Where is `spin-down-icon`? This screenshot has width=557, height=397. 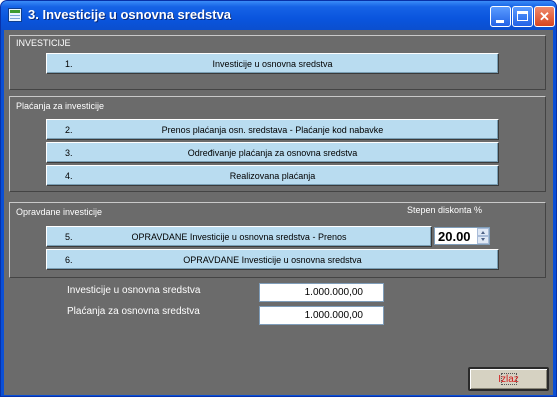 spin-down-icon is located at coordinates (483, 240).